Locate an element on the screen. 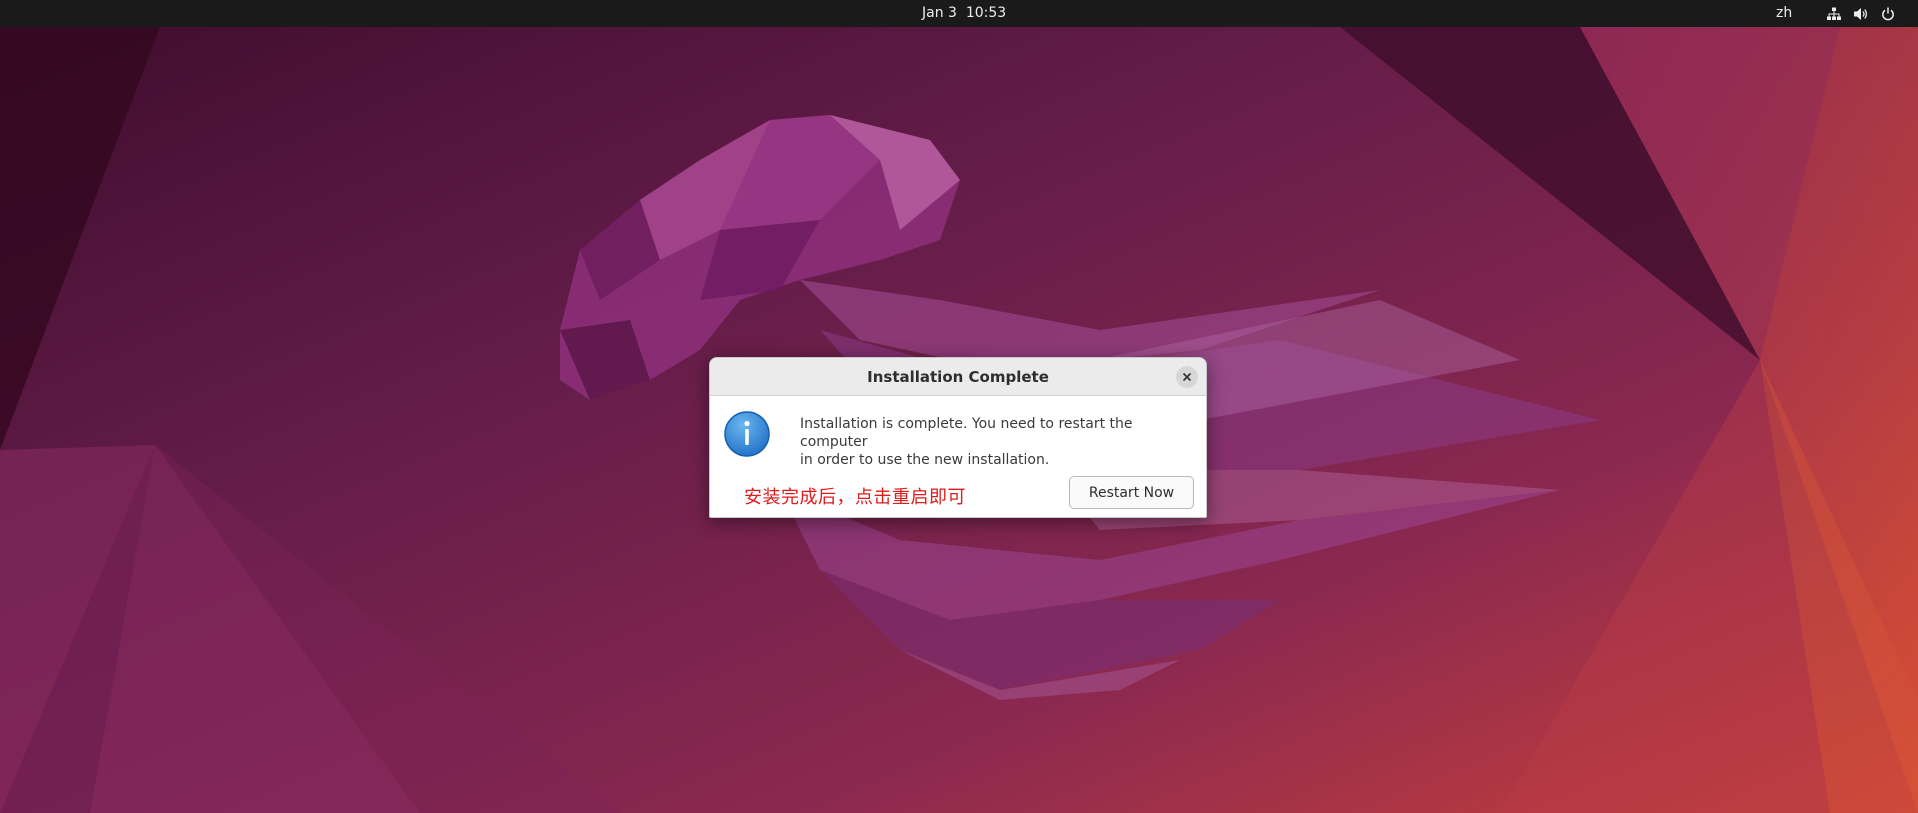  date-label: Jan 3 is located at coordinates (939, 13).